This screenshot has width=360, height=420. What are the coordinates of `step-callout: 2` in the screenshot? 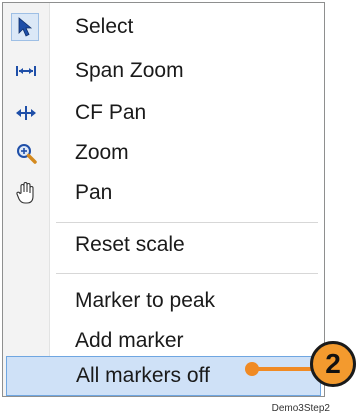 It's located at (333, 364).